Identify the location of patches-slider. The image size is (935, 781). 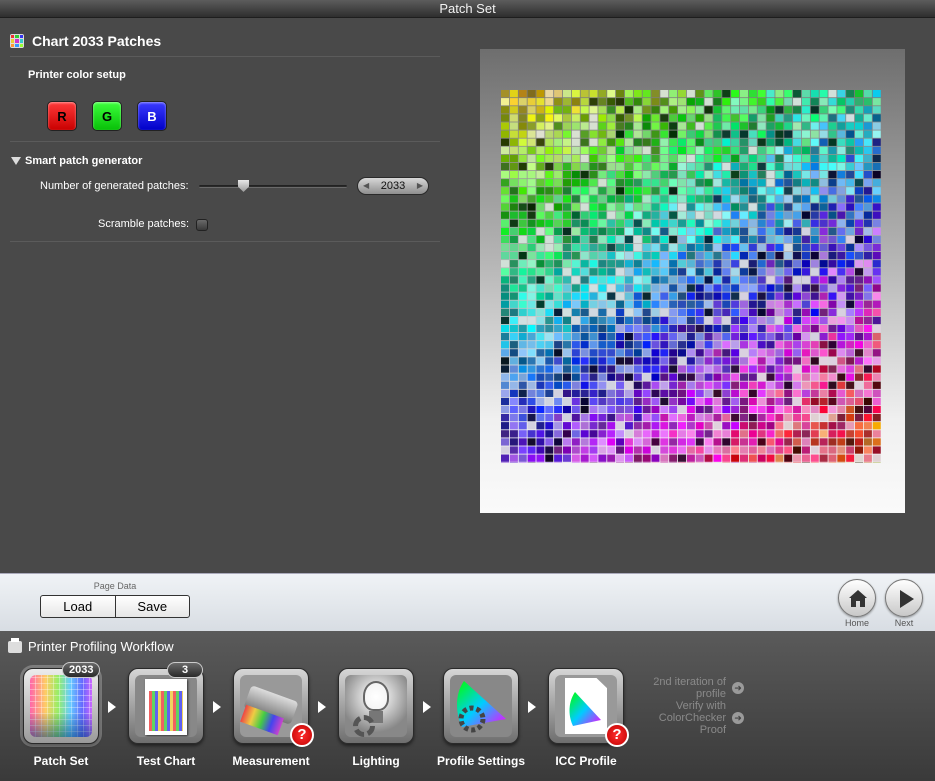
(273, 186).